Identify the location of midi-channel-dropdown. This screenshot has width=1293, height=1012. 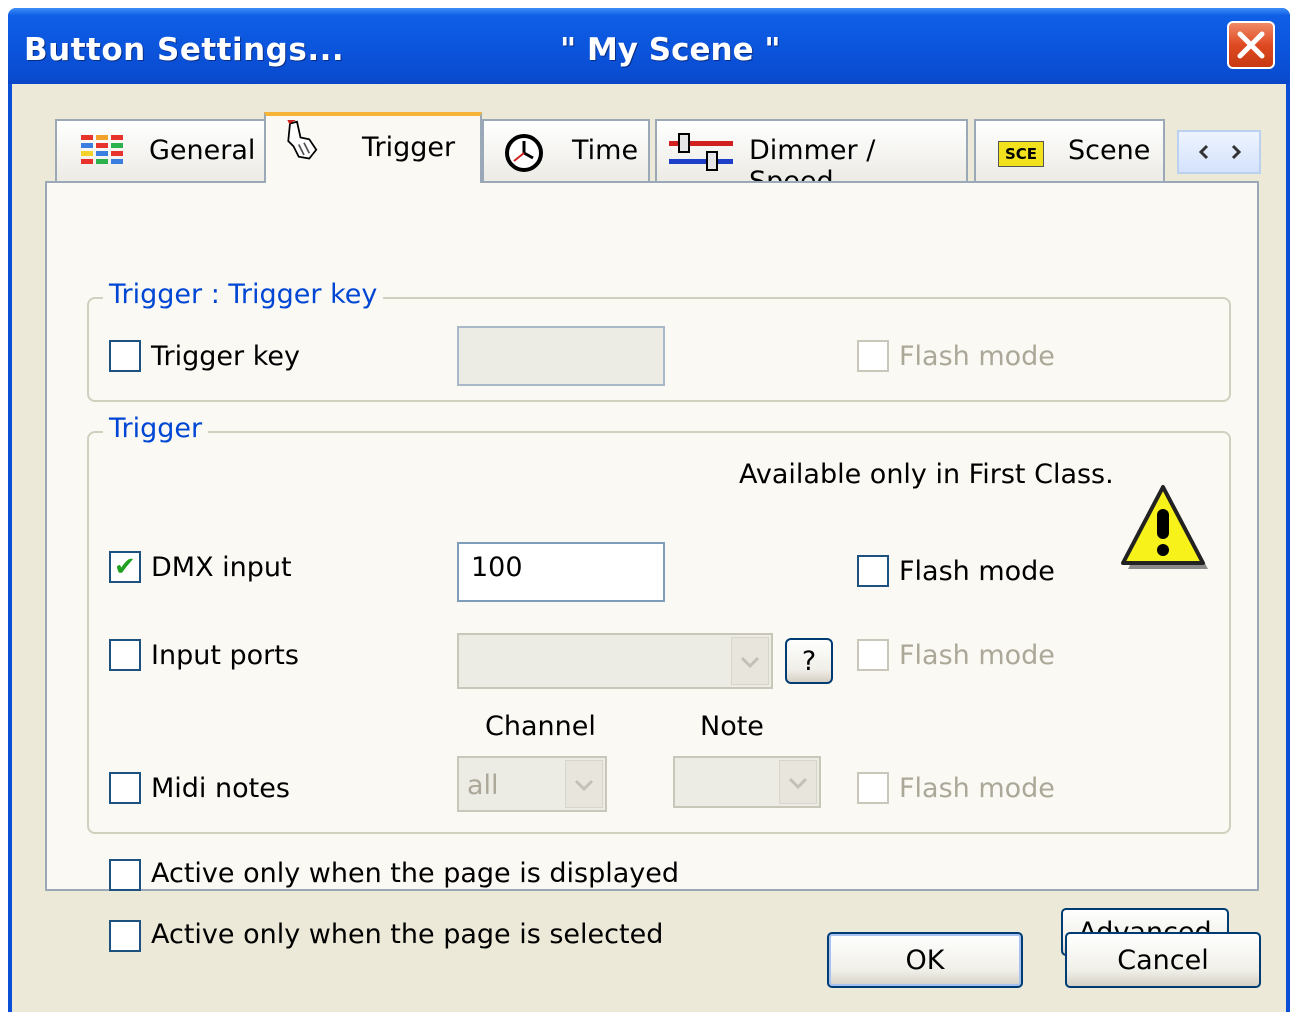
(584, 784).